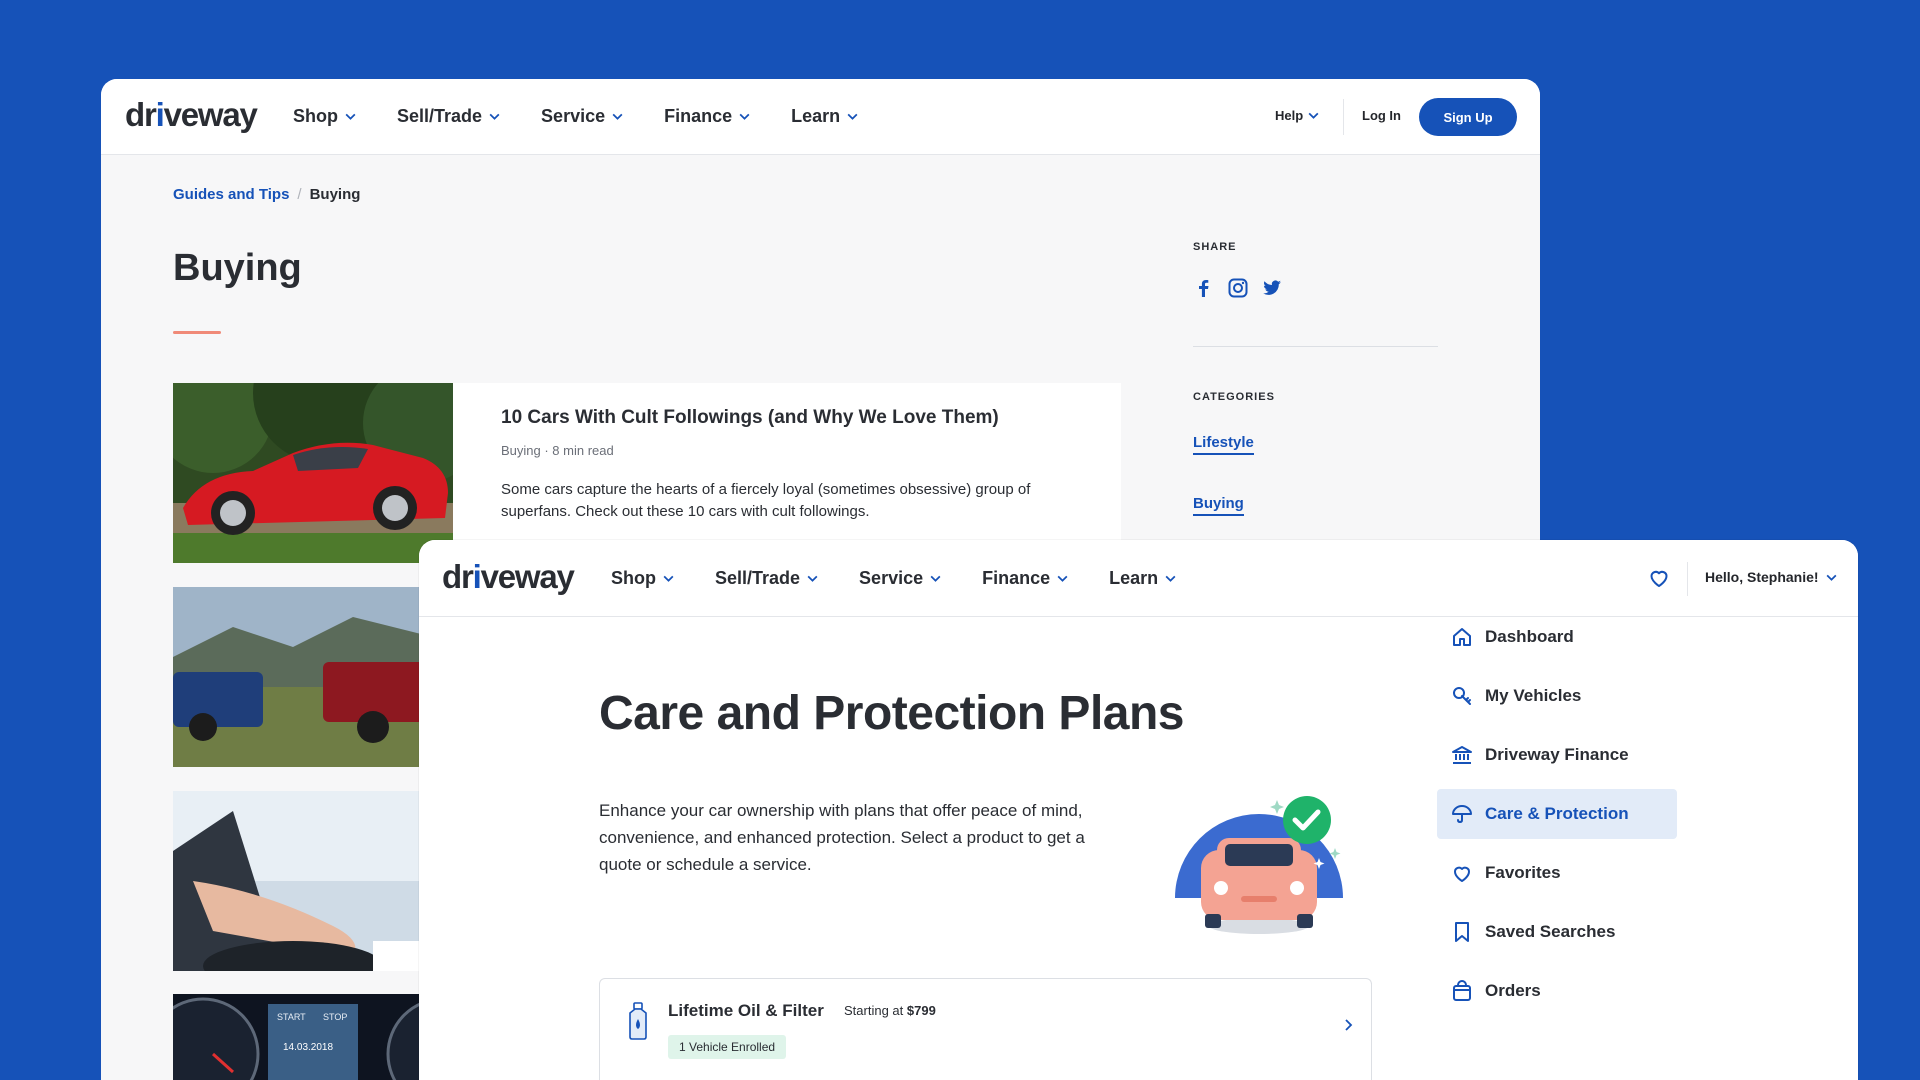  Describe the element at coordinates (231, 194) in the screenshot. I see `breadcrumb-guides-link: Guides and Tips` at that location.